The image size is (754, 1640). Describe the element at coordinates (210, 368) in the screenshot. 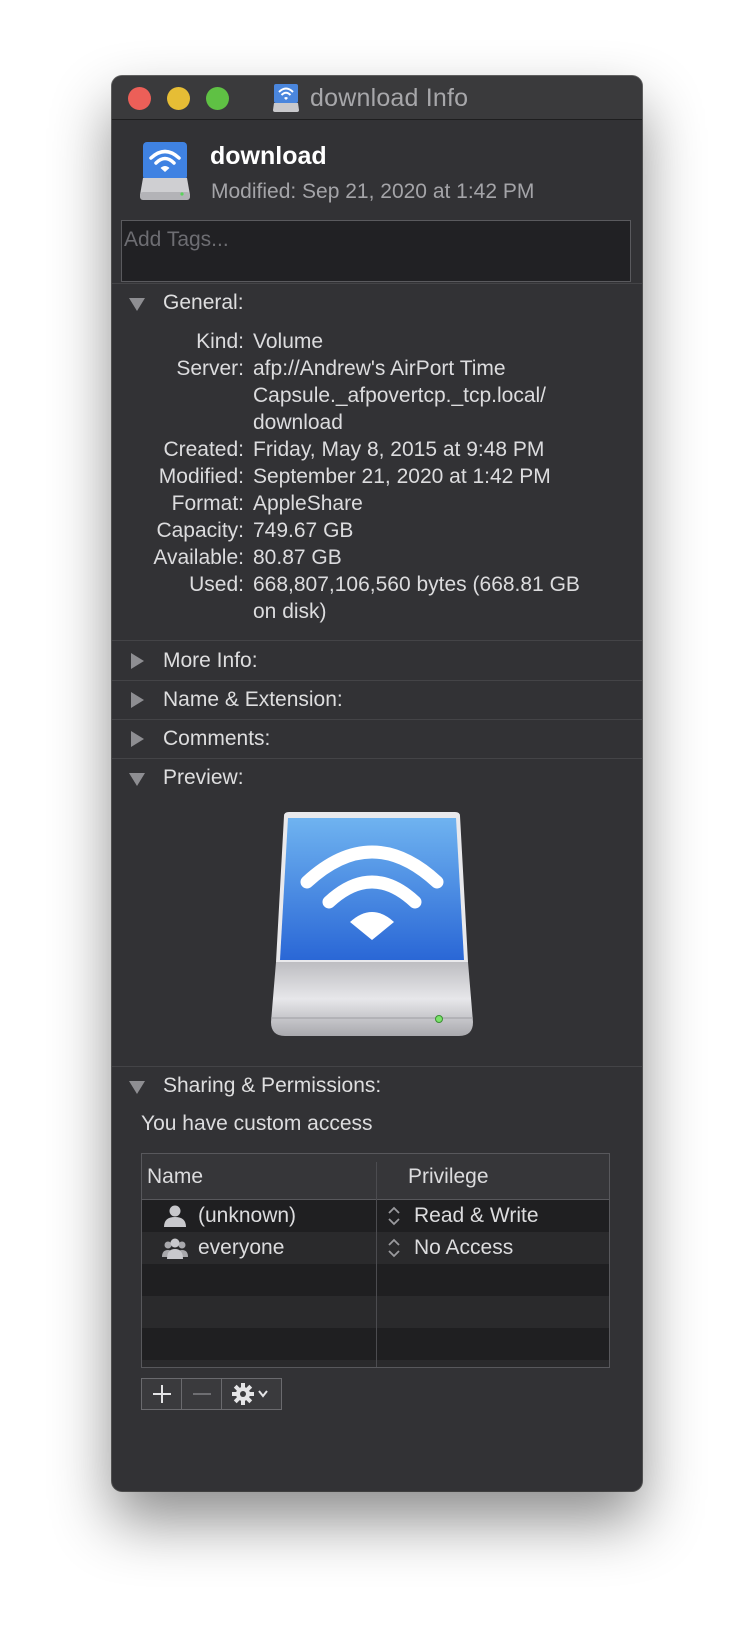

I see `server-label: Server:` at that location.